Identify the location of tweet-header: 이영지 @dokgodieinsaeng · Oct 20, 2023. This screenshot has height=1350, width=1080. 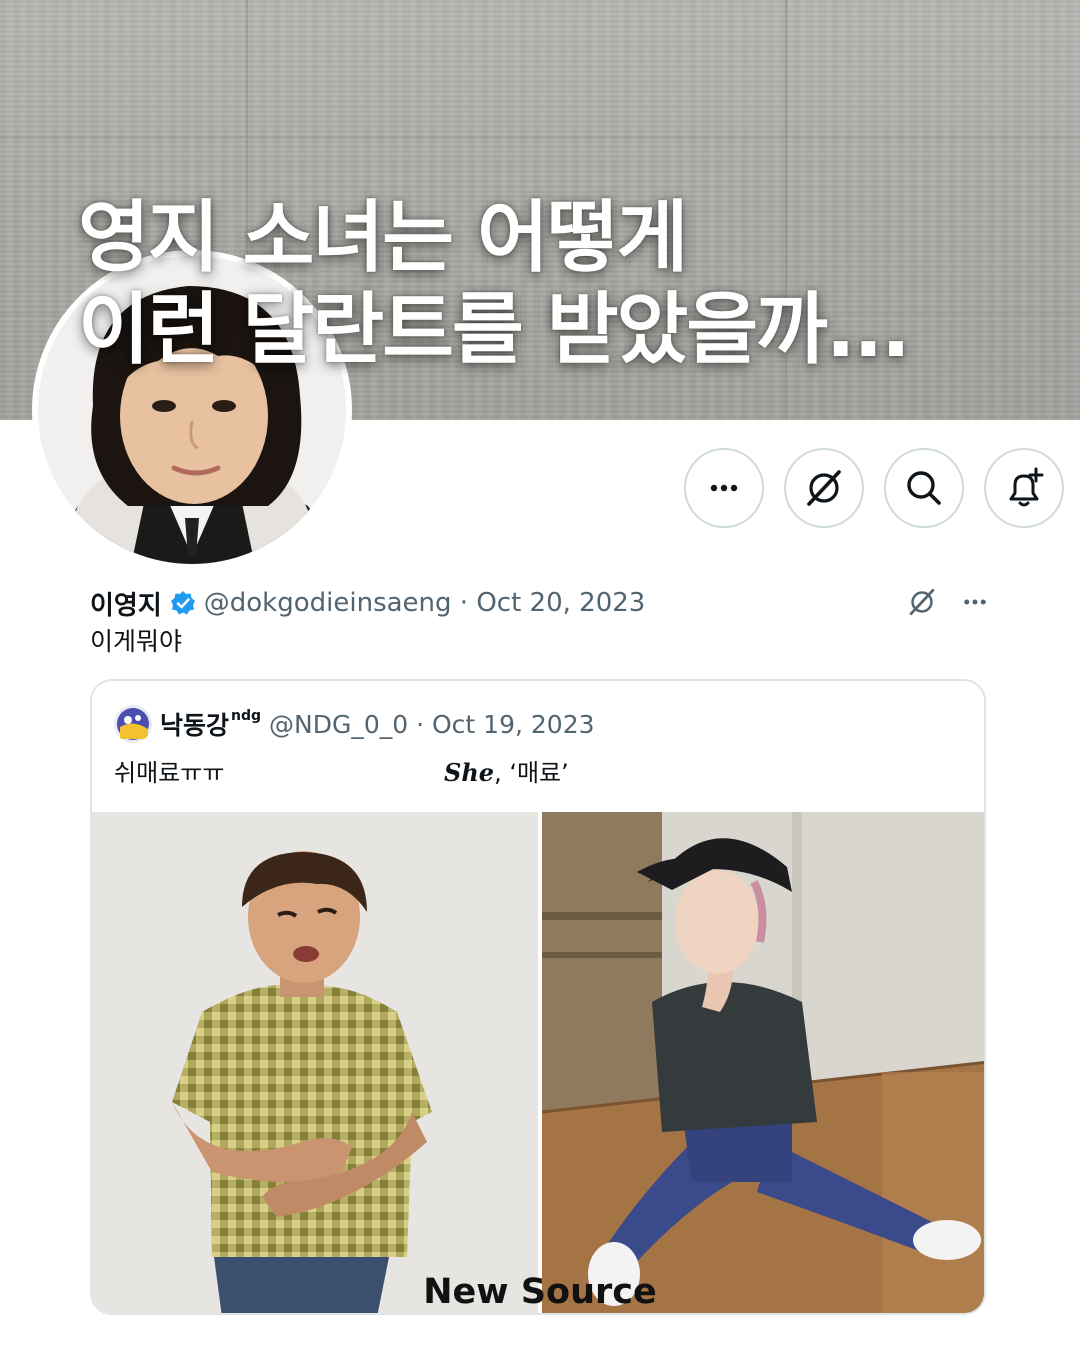
(367, 603).